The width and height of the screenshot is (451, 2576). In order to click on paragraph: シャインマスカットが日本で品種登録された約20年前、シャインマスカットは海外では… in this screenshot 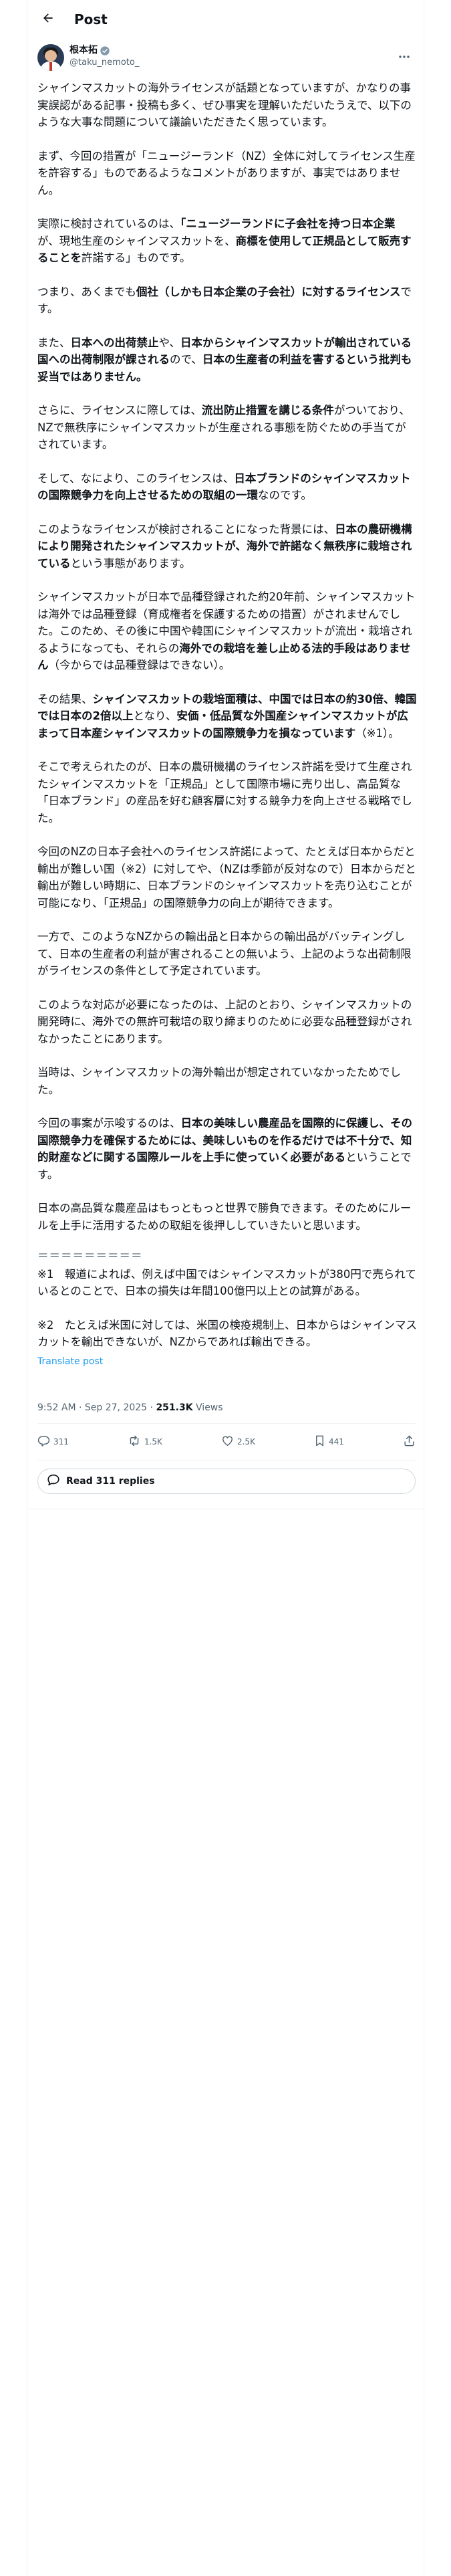, I will do `click(226, 631)`.